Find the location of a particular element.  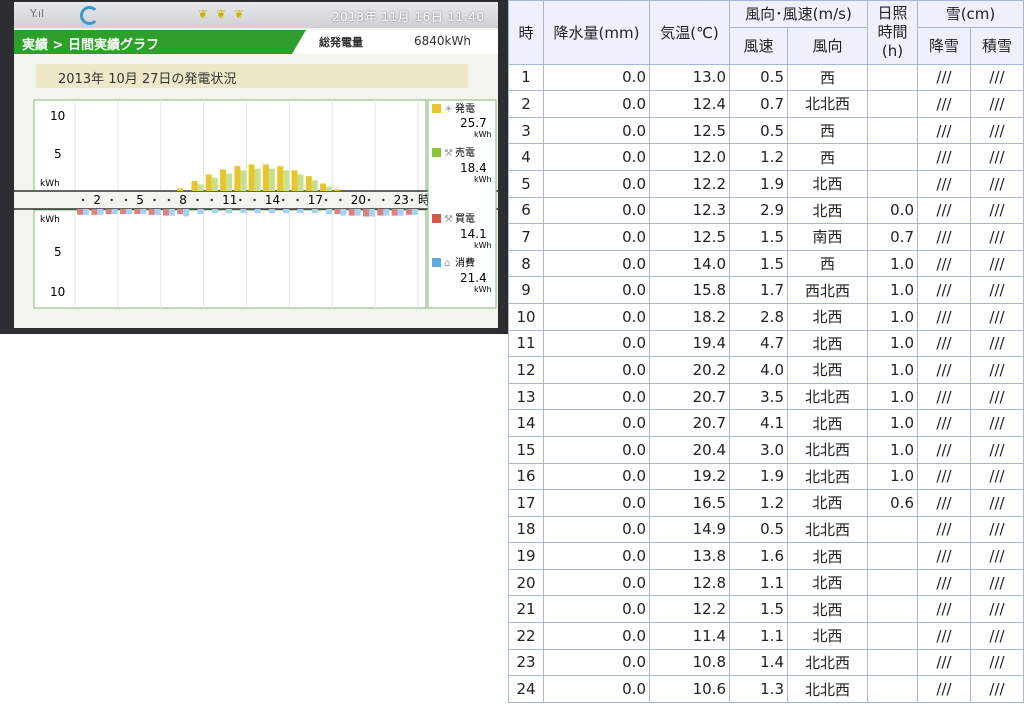

cell-temperature: 10.8 is located at coordinates (689, 662).